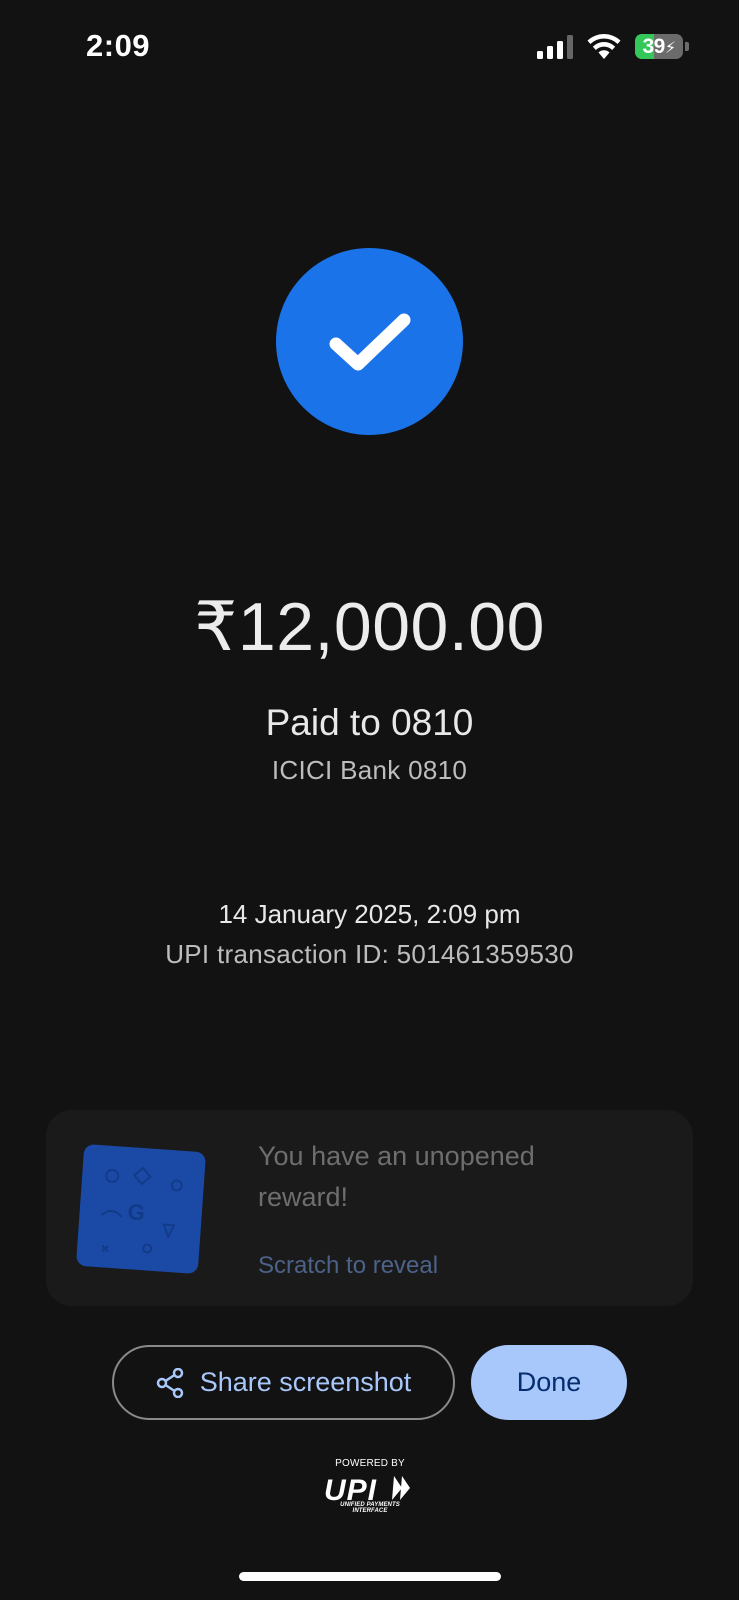 The height and width of the screenshot is (1600, 739). What do you see at coordinates (136, 1212) in the screenshot?
I see `svg-text: G` at bounding box center [136, 1212].